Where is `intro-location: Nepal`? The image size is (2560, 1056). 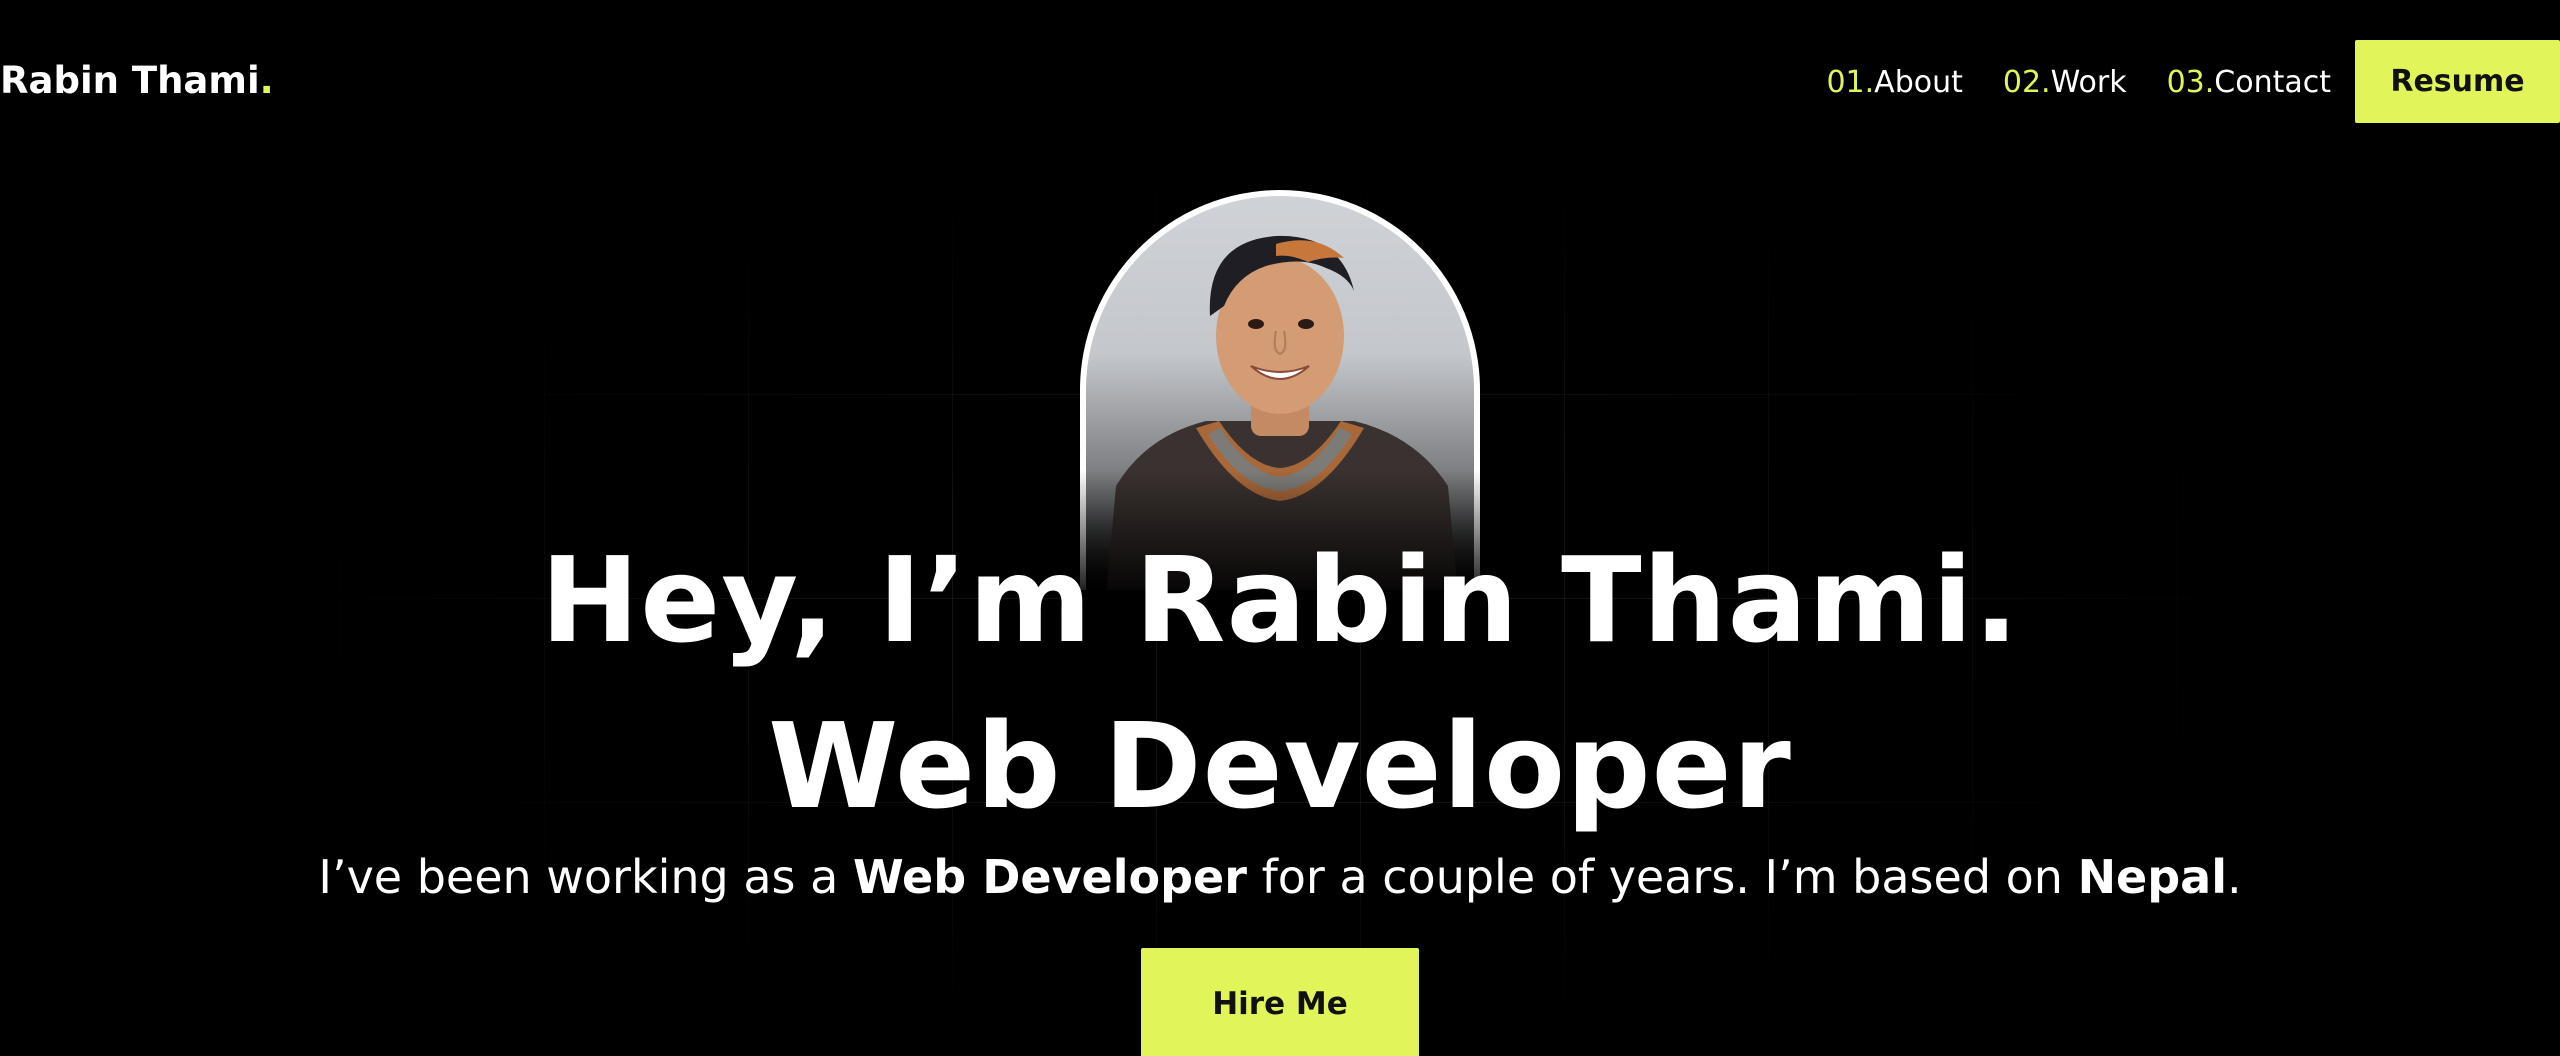
intro-location: Nepal is located at coordinates (2152, 877).